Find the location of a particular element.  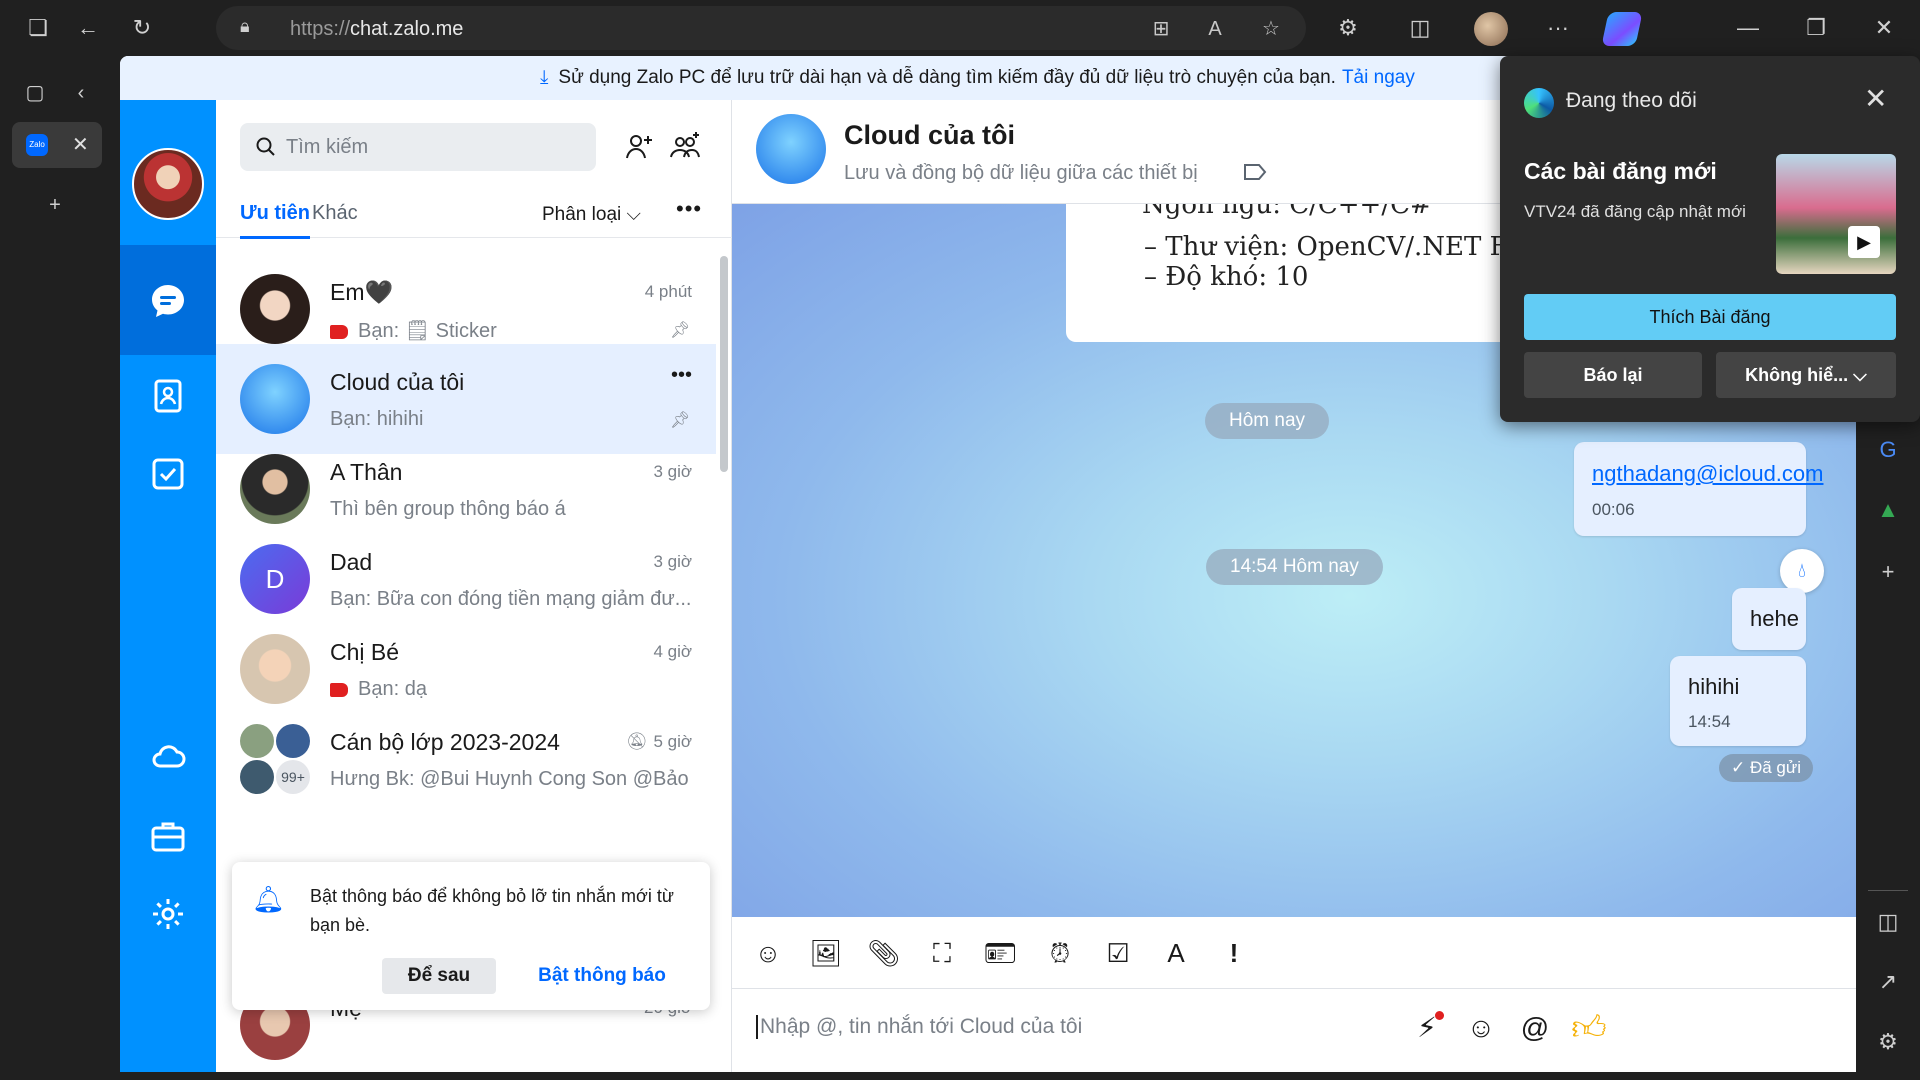

later-button: Để sau is located at coordinates (439, 976).